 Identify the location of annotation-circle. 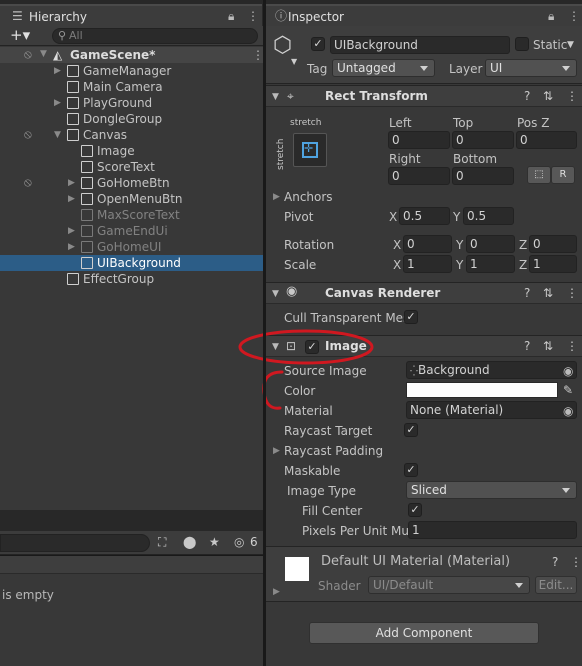
(306, 347).